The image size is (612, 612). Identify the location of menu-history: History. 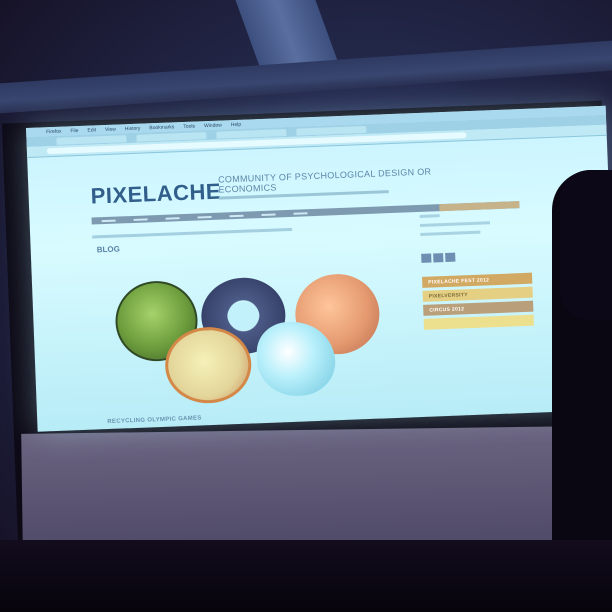
(133, 128).